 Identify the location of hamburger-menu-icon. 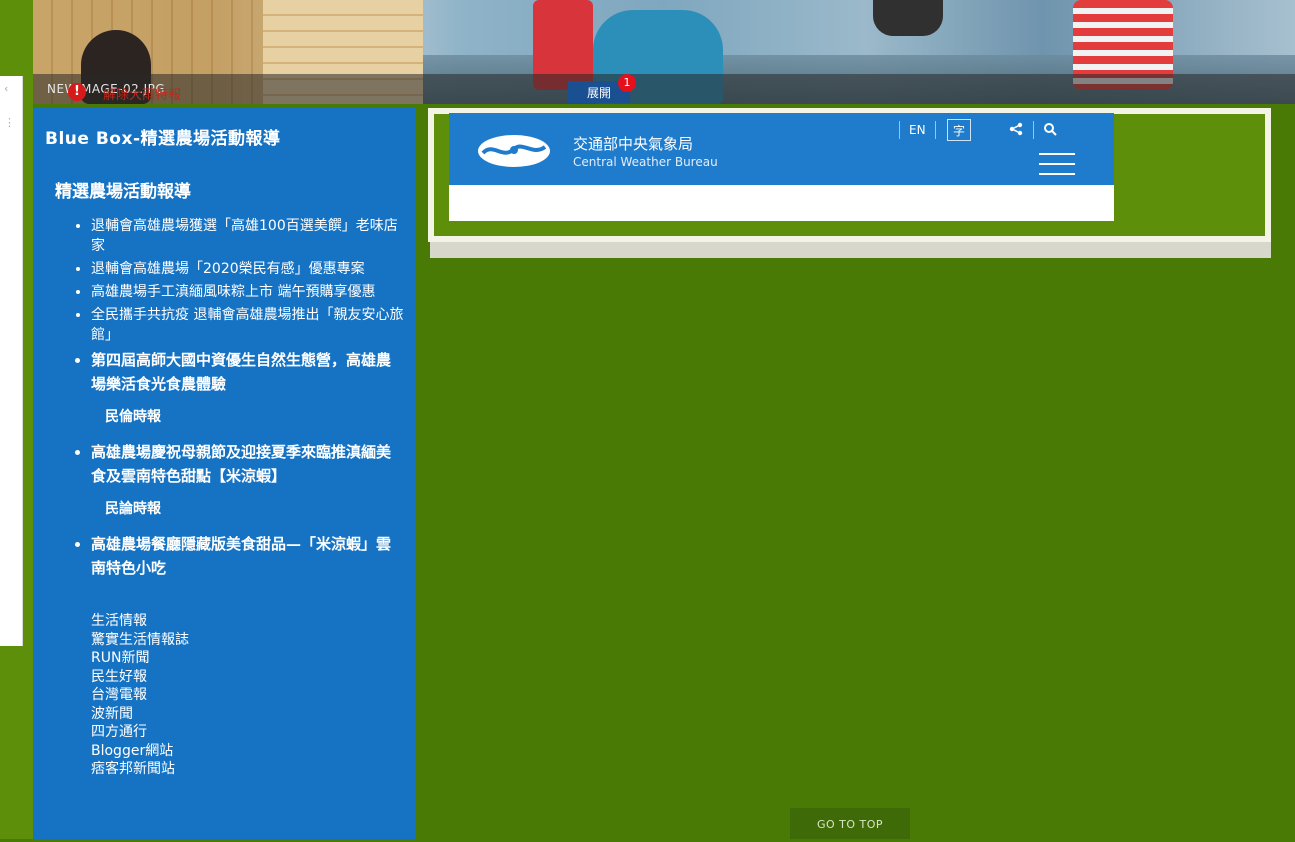
(1057, 164).